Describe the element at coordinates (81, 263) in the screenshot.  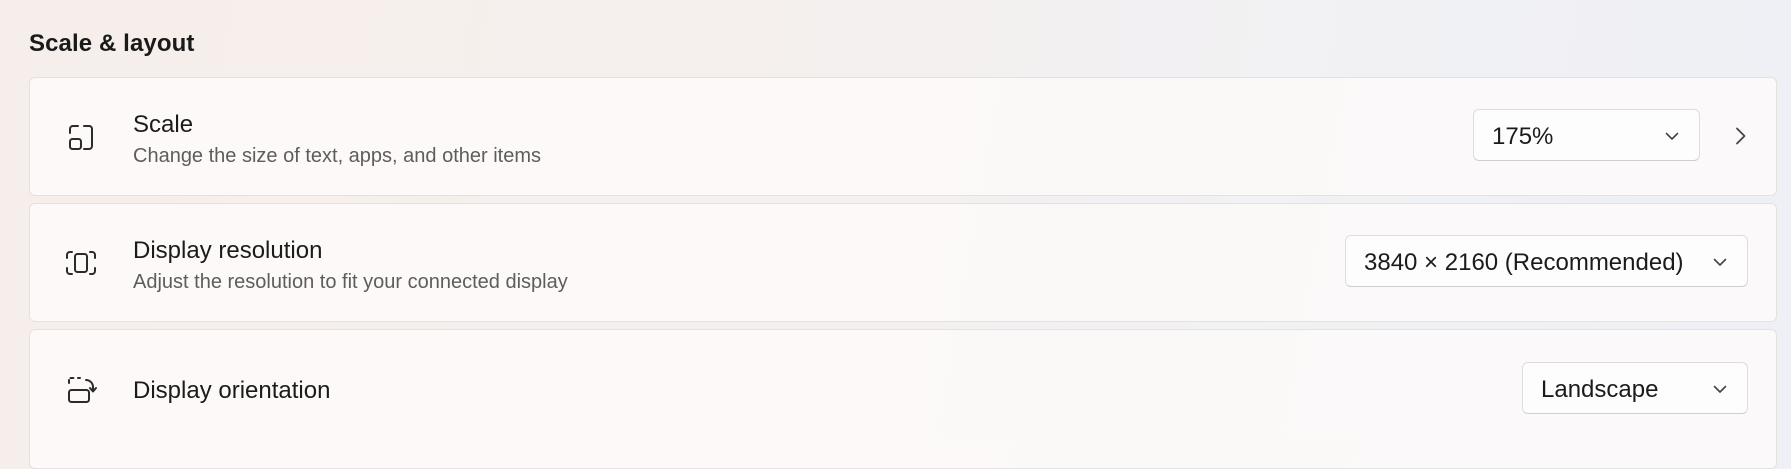
I see `display-resolution-icon` at that location.